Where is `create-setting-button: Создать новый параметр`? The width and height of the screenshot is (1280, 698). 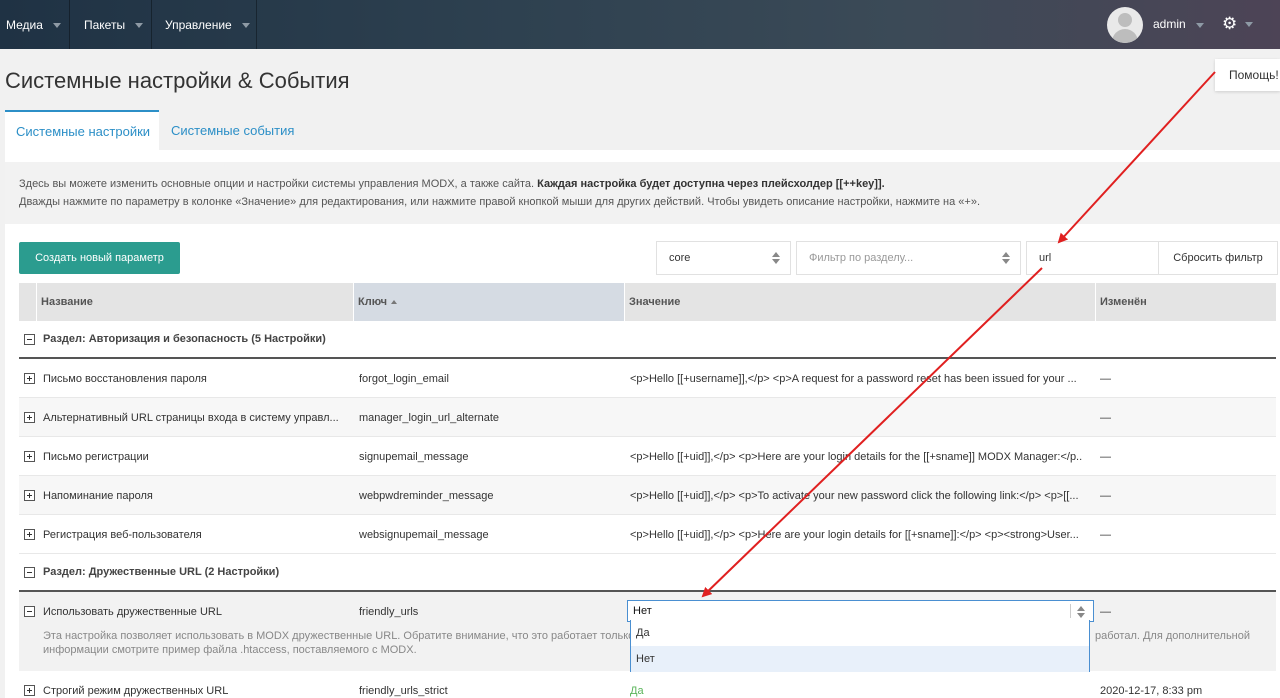 create-setting-button: Создать новый параметр is located at coordinates (99, 258).